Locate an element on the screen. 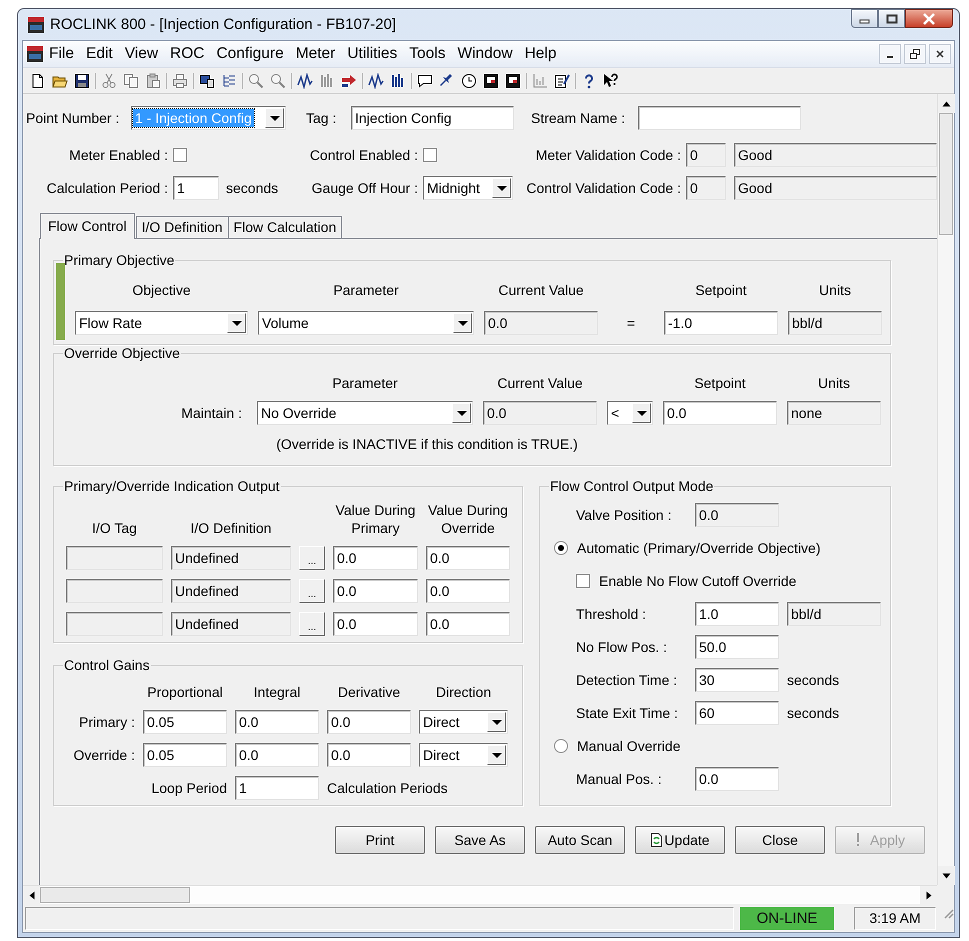 The width and height of the screenshot is (969, 941). tab: Flow Calculation is located at coordinates (285, 227).